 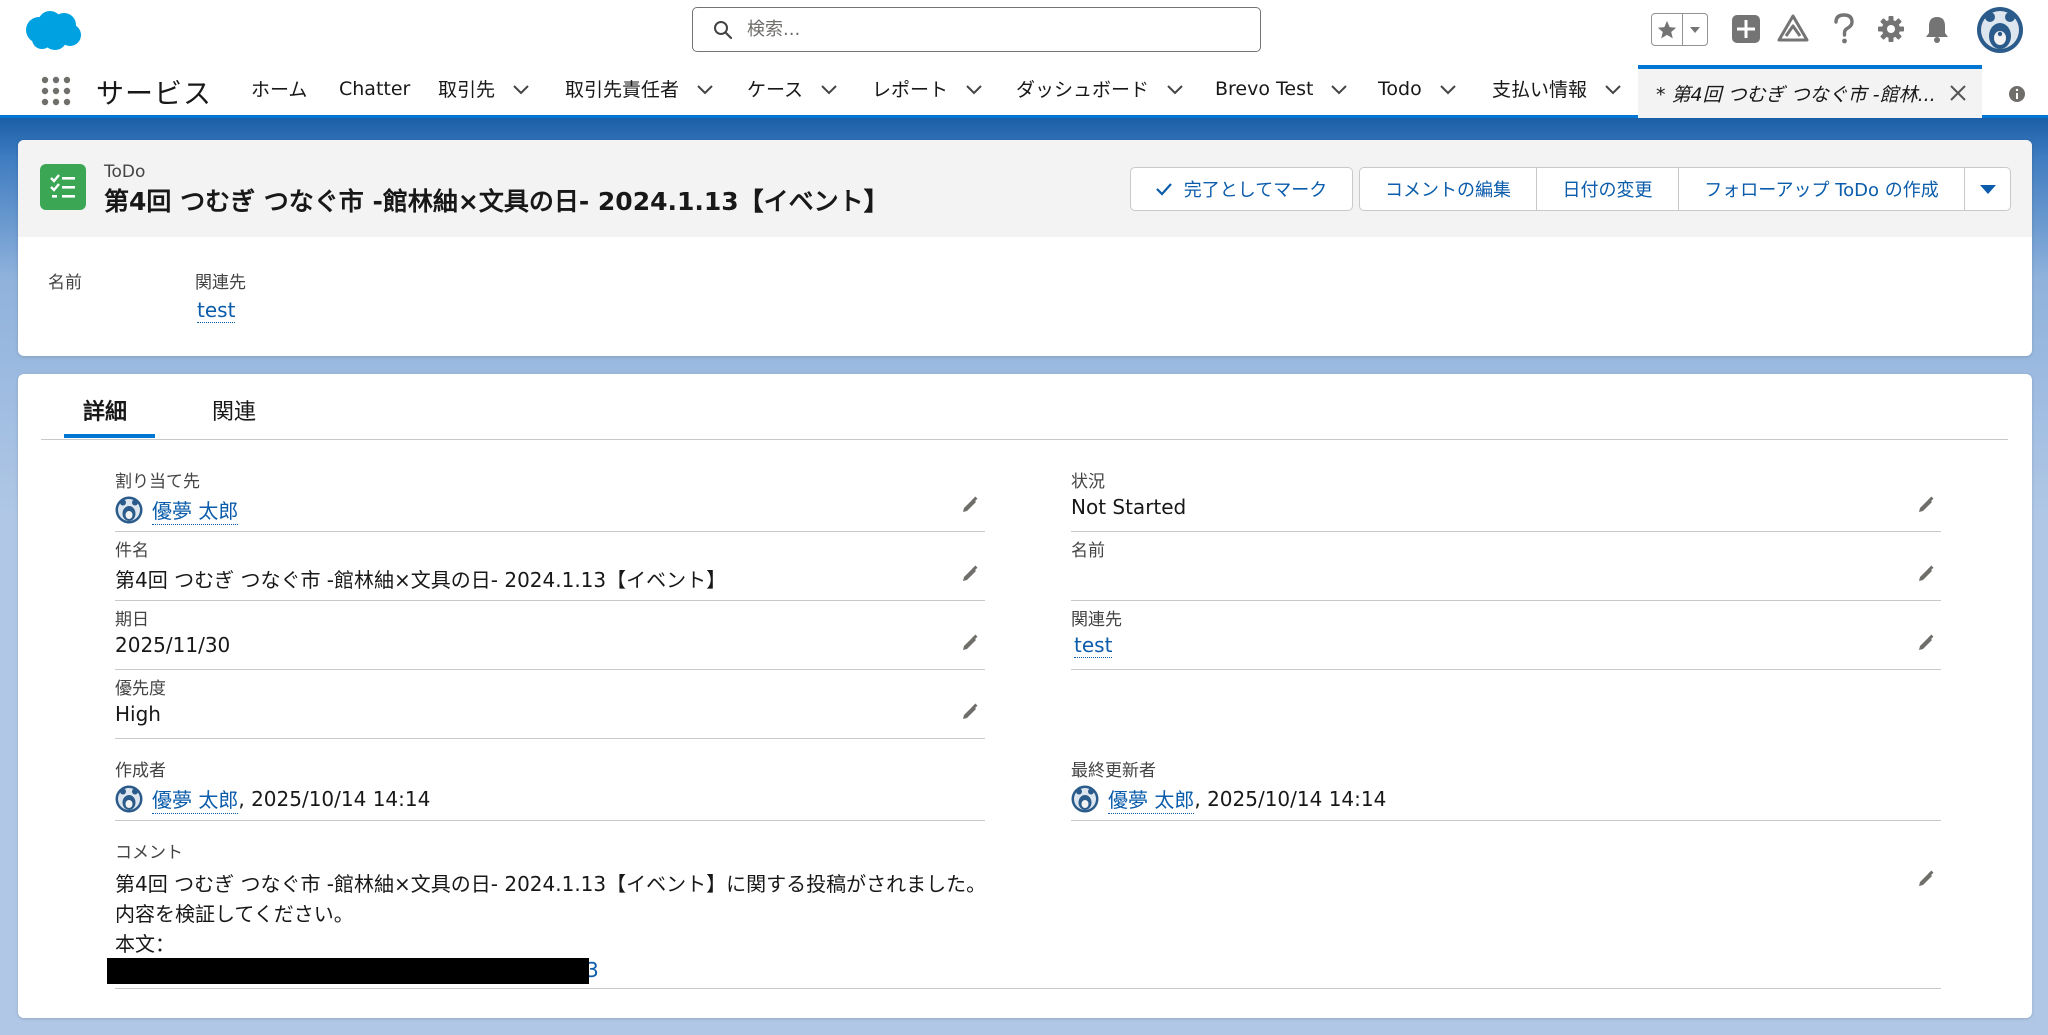 I want to click on task-checklist-icon, so click(x=62, y=186).